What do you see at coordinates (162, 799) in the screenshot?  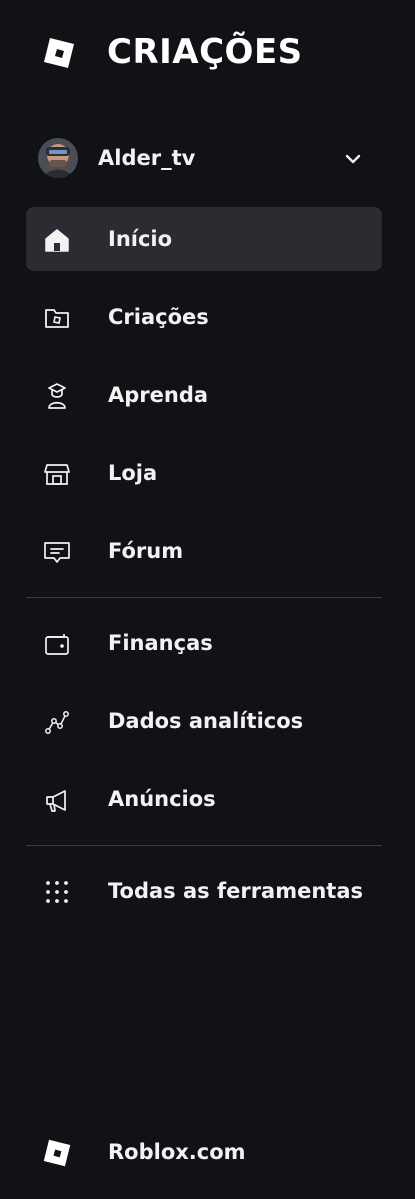 I see `nav-label: Anúncios` at bounding box center [162, 799].